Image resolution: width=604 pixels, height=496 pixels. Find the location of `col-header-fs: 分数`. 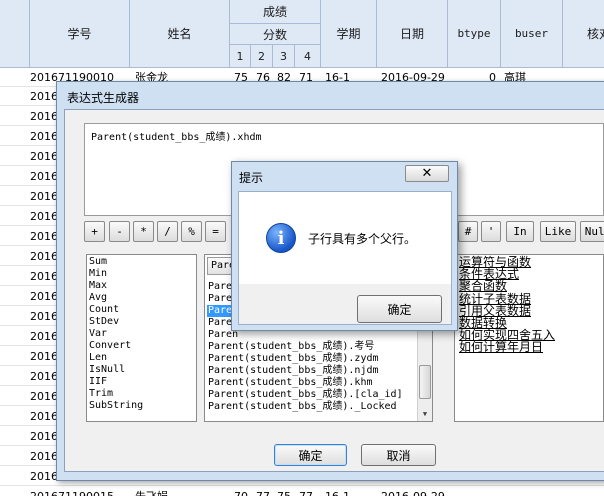

col-header-fs: 分数 is located at coordinates (275, 34).